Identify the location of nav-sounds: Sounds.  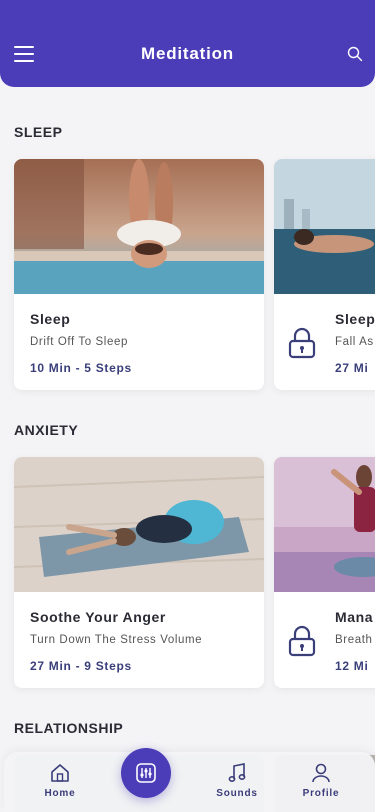
(237, 780).